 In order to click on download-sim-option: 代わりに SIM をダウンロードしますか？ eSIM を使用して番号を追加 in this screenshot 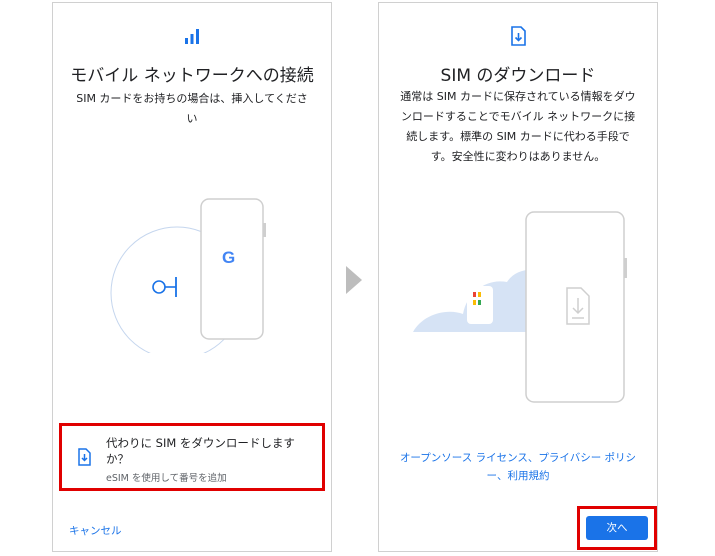, I will do `click(192, 457)`.